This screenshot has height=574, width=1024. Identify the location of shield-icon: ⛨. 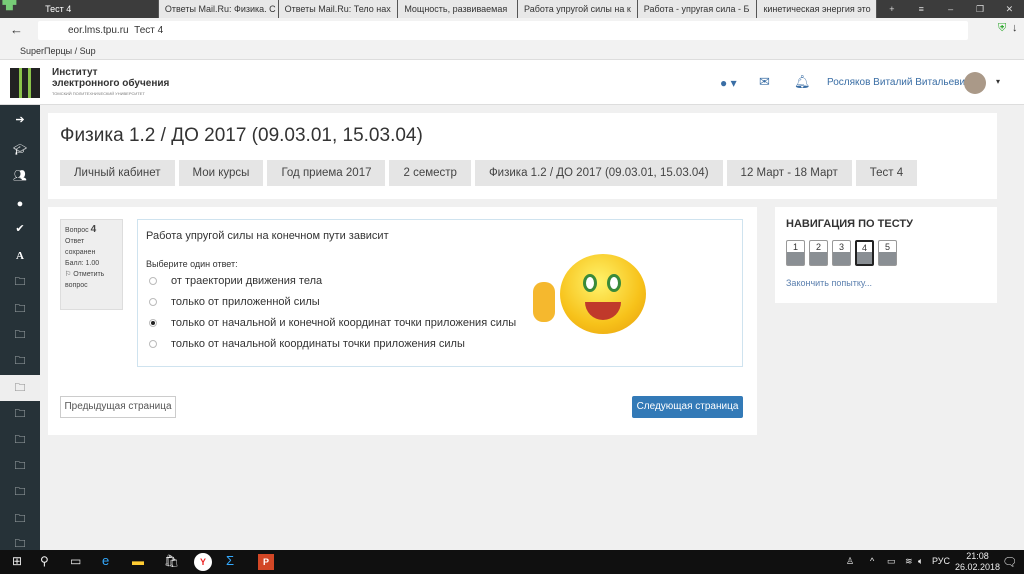
(1002, 28).